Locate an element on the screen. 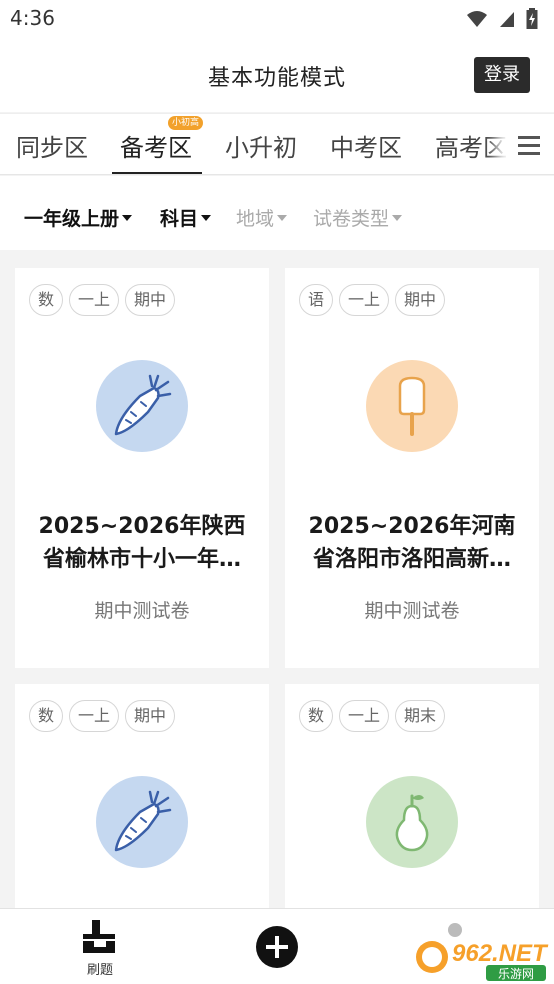 The height and width of the screenshot is (984, 554). wifi-icon is located at coordinates (477, 19).